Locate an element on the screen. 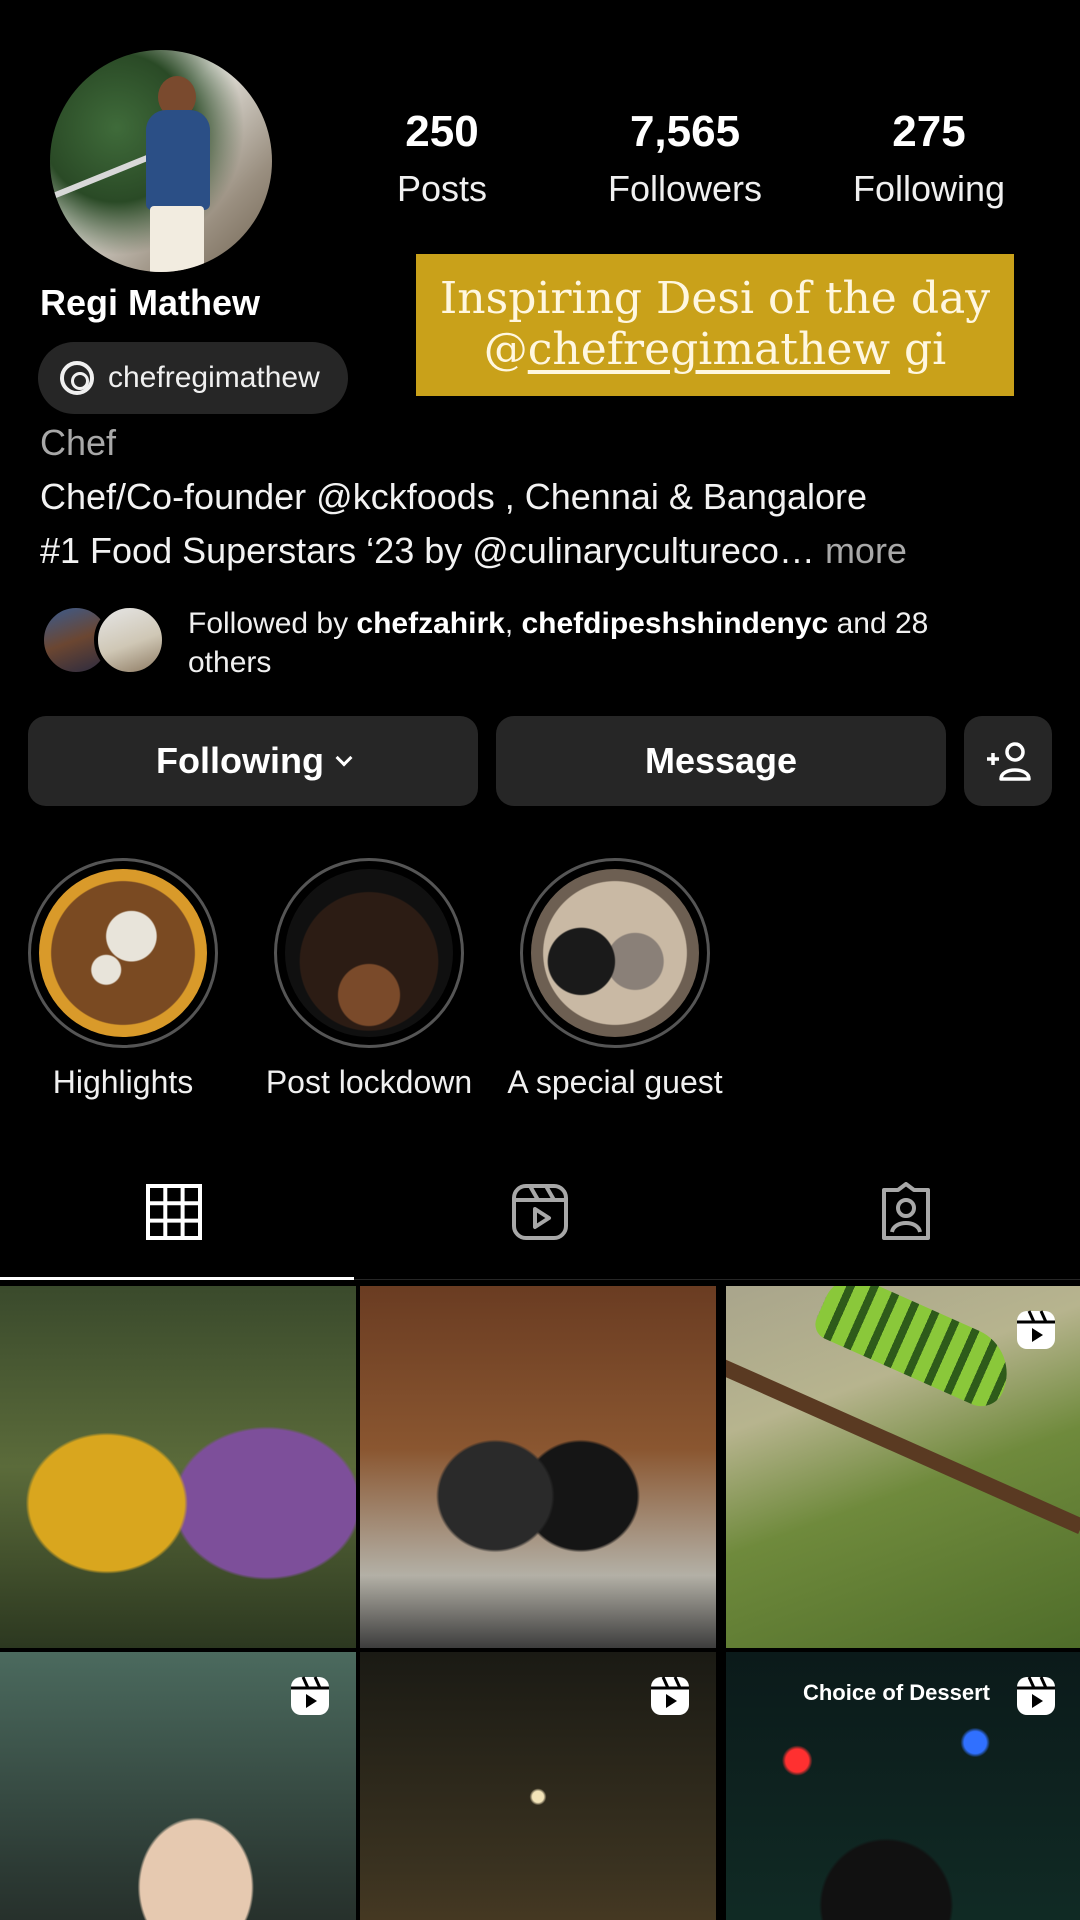 The height and width of the screenshot is (1920, 1080). following-button-label: Following is located at coordinates (240, 760).